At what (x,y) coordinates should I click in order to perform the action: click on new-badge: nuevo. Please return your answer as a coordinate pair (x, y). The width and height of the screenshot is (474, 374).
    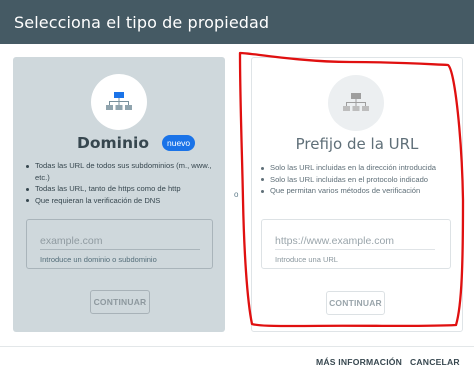
    Looking at the image, I should click on (179, 143).